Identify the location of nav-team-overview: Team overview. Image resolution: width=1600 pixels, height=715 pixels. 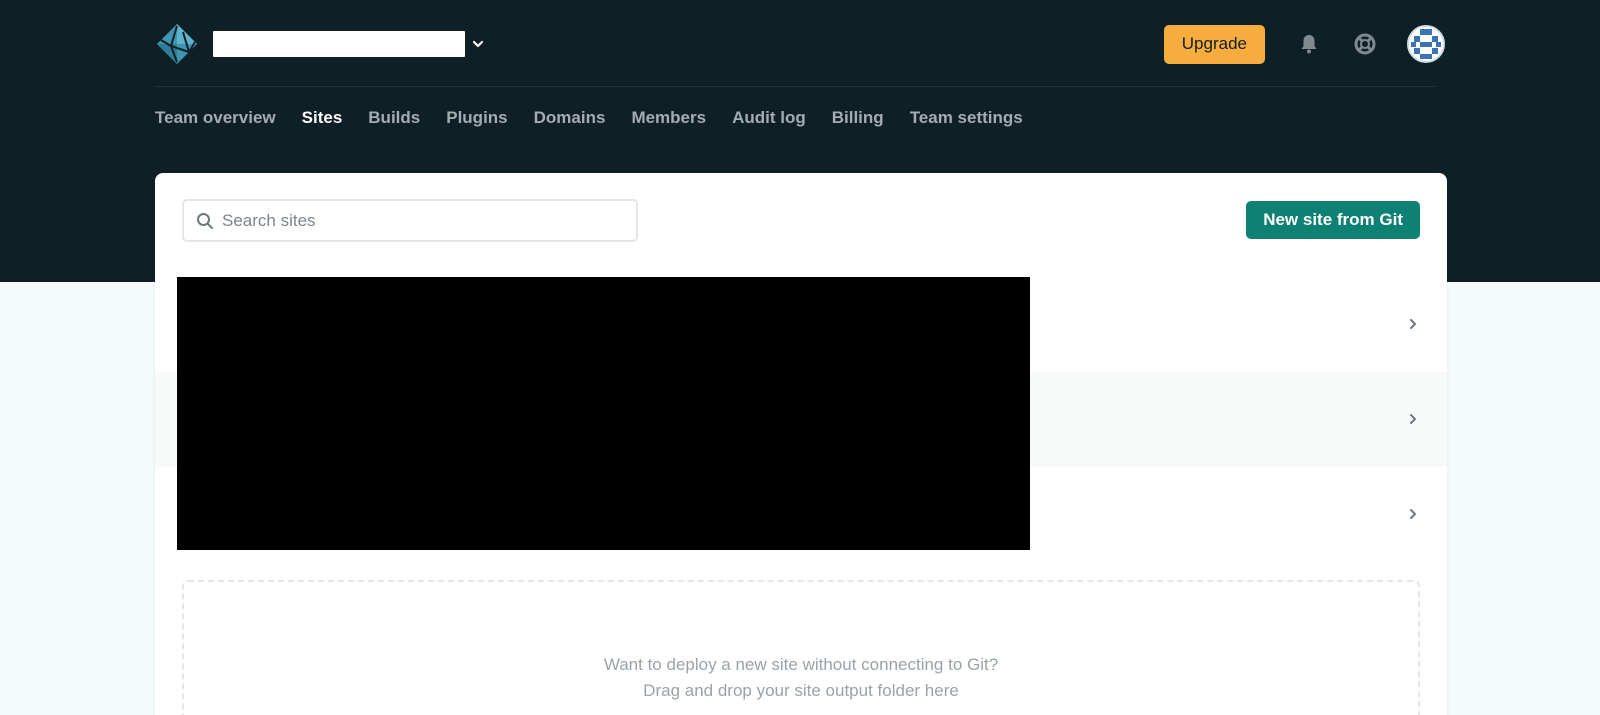
(215, 118).